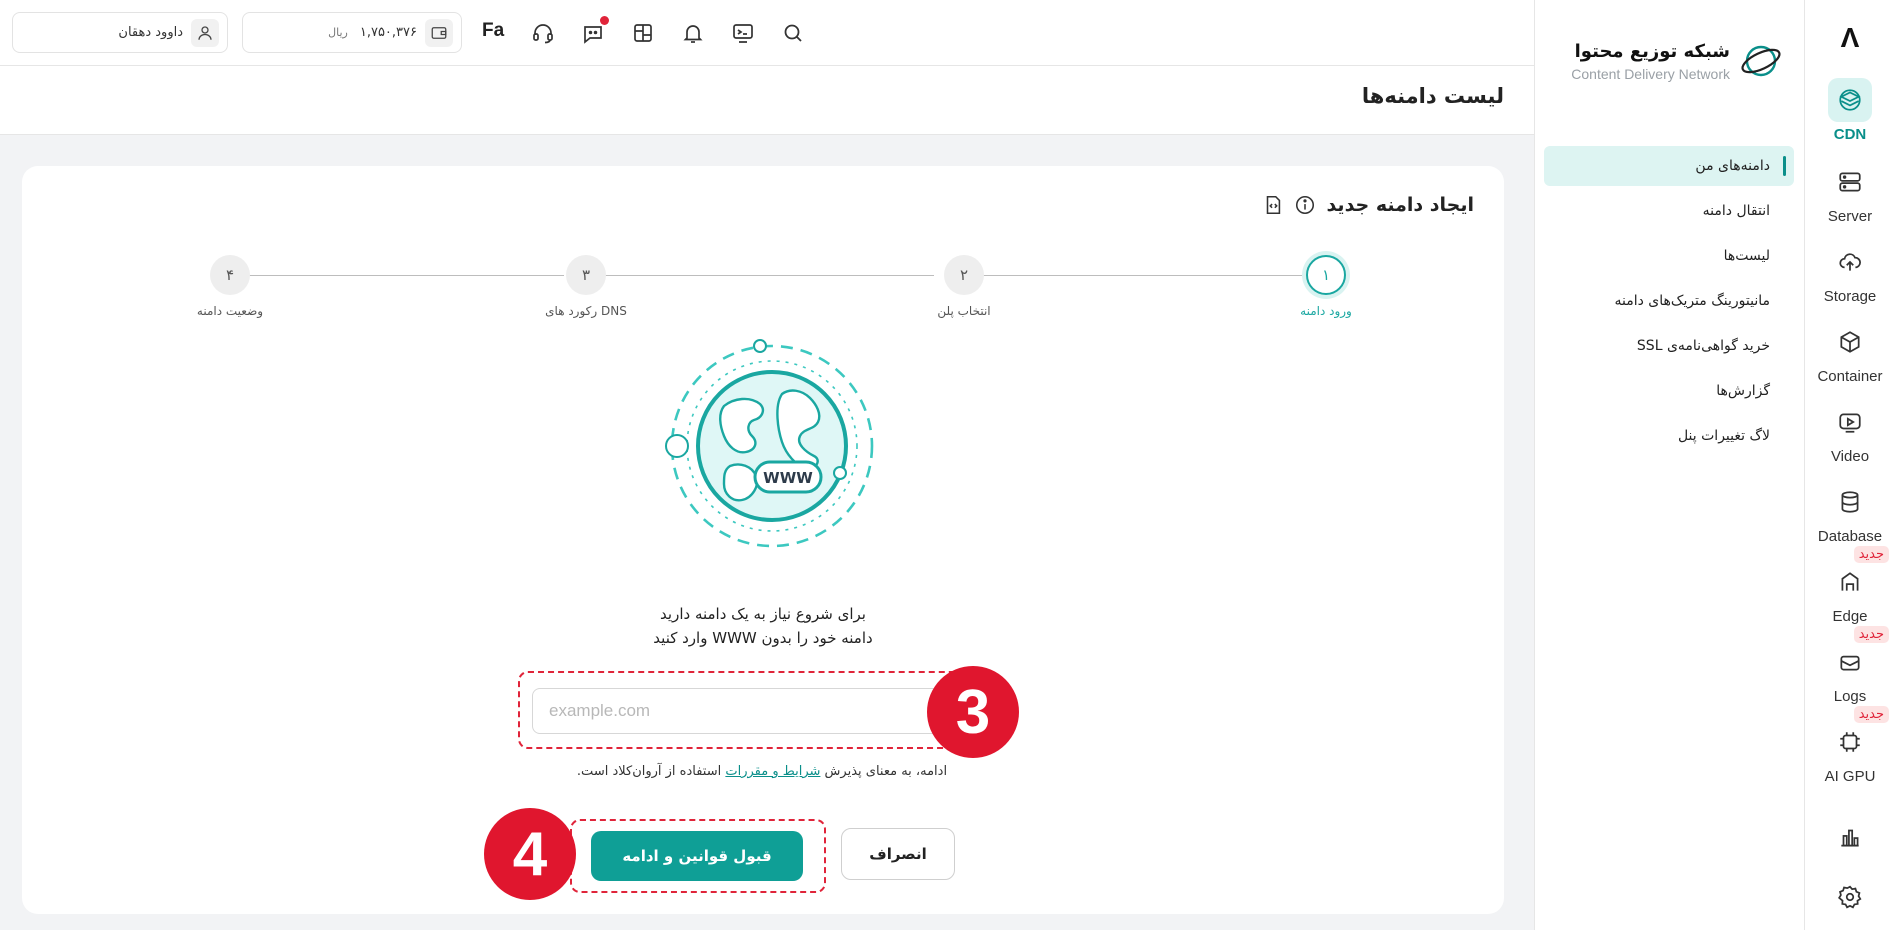 Image resolution: width=1894 pixels, height=930 pixels. What do you see at coordinates (352, 32) in the screenshot?
I see `wallet-balance: ریال ۱,۷۵۰,۳۷۶` at bounding box center [352, 32].